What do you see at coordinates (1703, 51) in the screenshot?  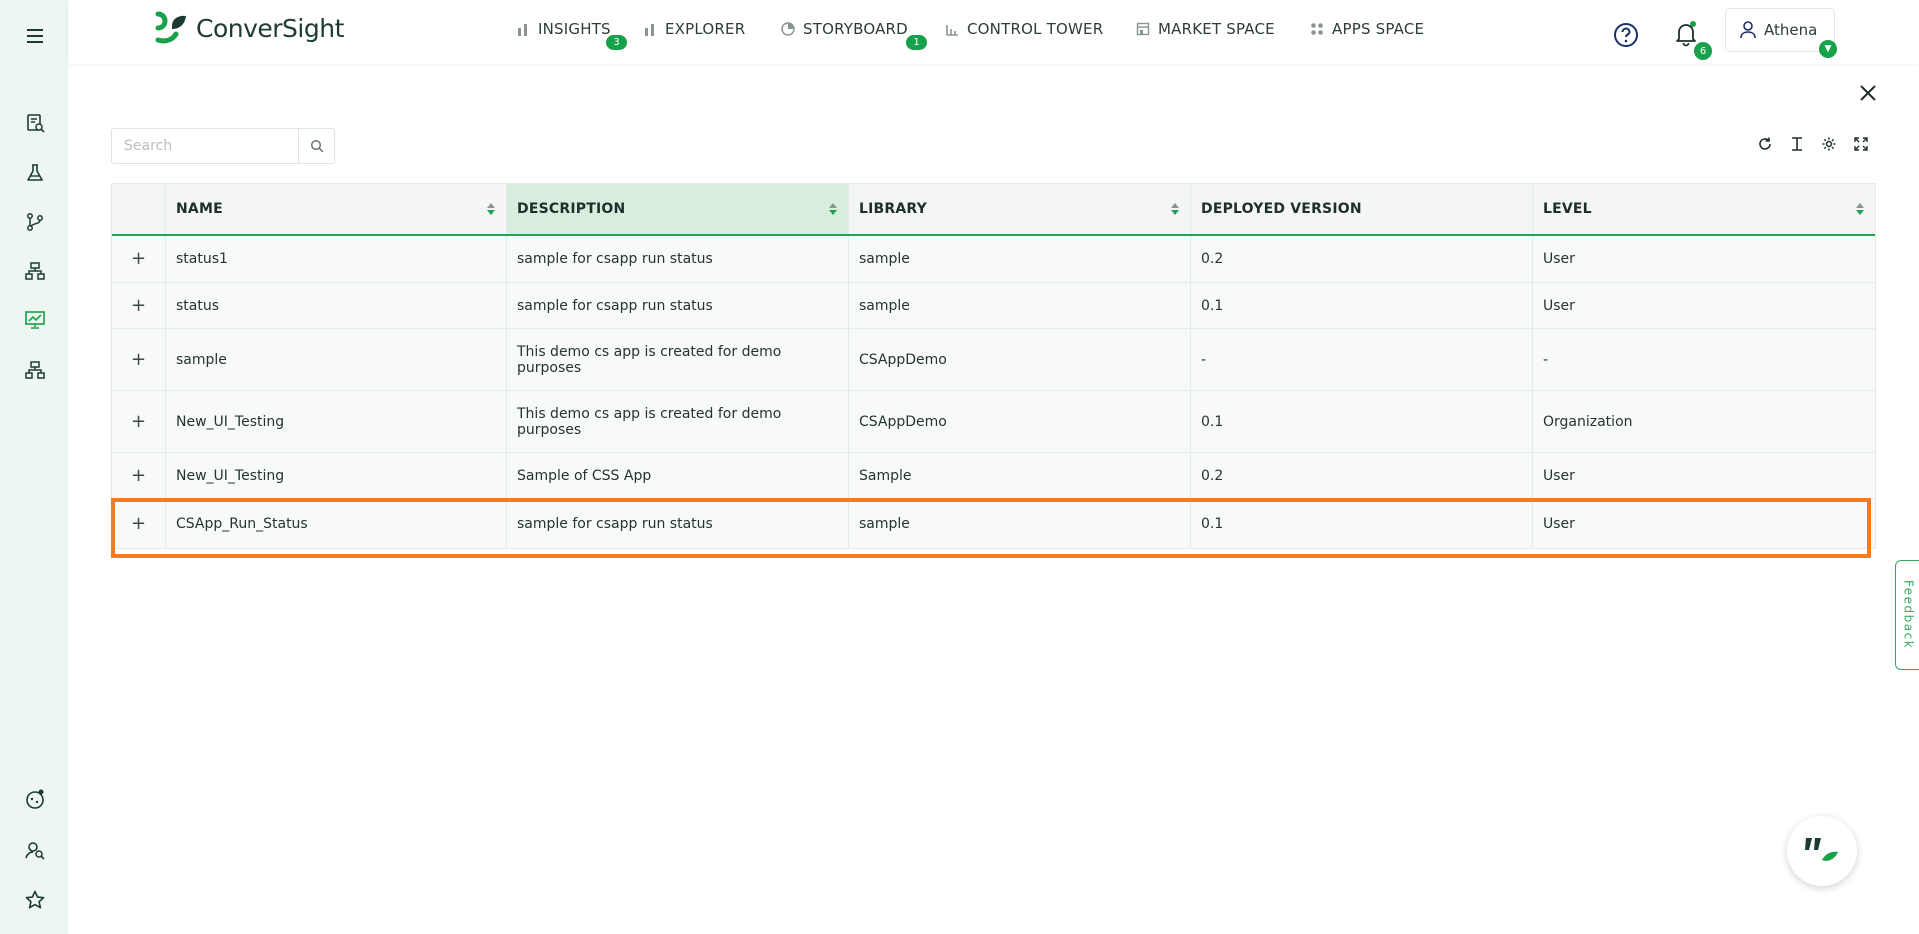 I see `notification-count-badge: 6` at bounding box center [1703, 51].